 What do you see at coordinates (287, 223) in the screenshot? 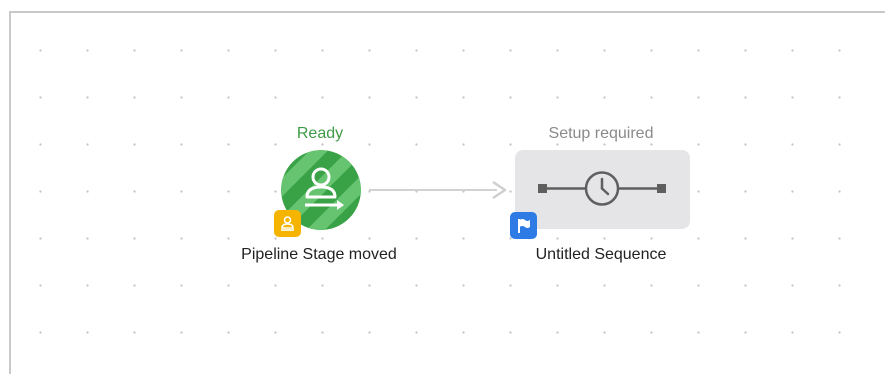
I see `person-badge-icon` at bounding box center [287, 223].